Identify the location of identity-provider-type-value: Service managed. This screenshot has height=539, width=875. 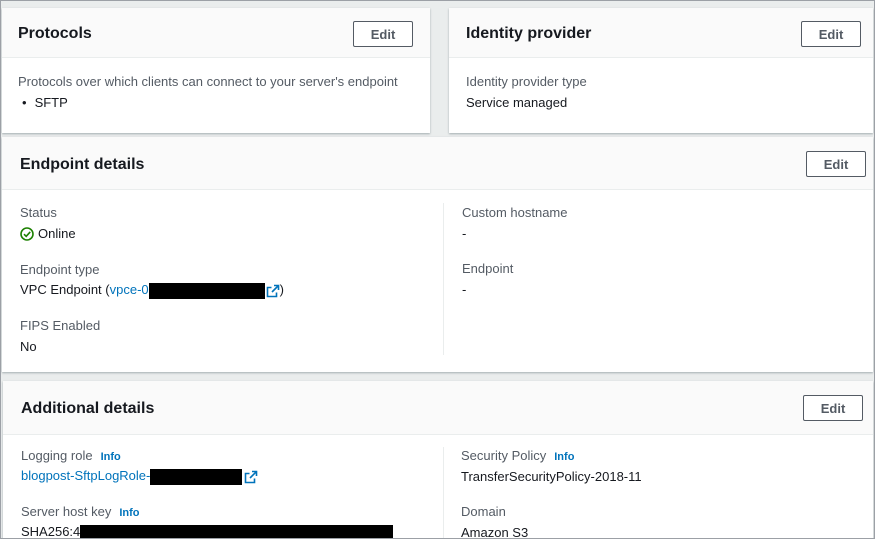
(517, 102).